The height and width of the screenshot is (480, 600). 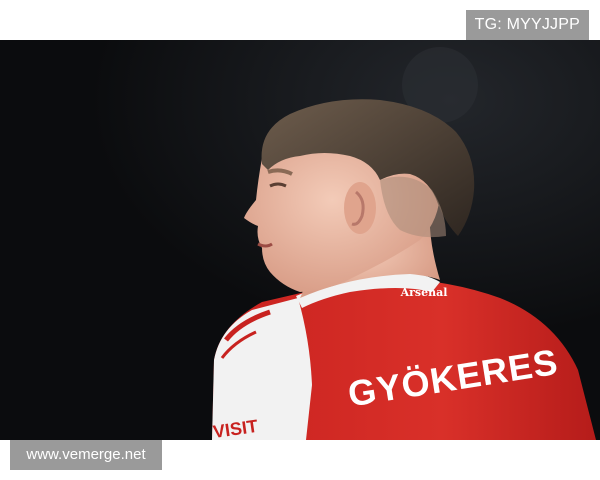 What do you see at coordinates (86, 455) in the screenshot?
I see `watermark-site: www.vemerge.net` at bounding box center [86, 455].